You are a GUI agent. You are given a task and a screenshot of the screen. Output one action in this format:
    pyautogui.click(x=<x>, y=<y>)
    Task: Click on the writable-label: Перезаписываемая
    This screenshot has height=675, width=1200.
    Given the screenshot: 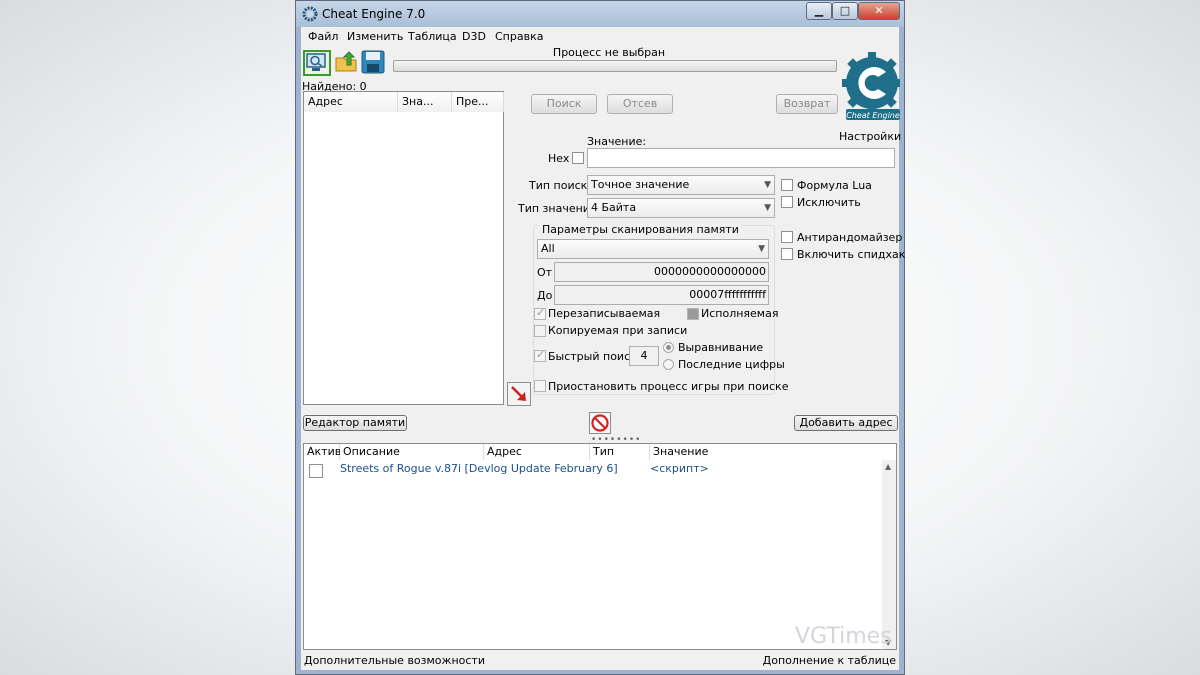 What is the action you would take?
    pyautogui.click(x=604, y=313)
    